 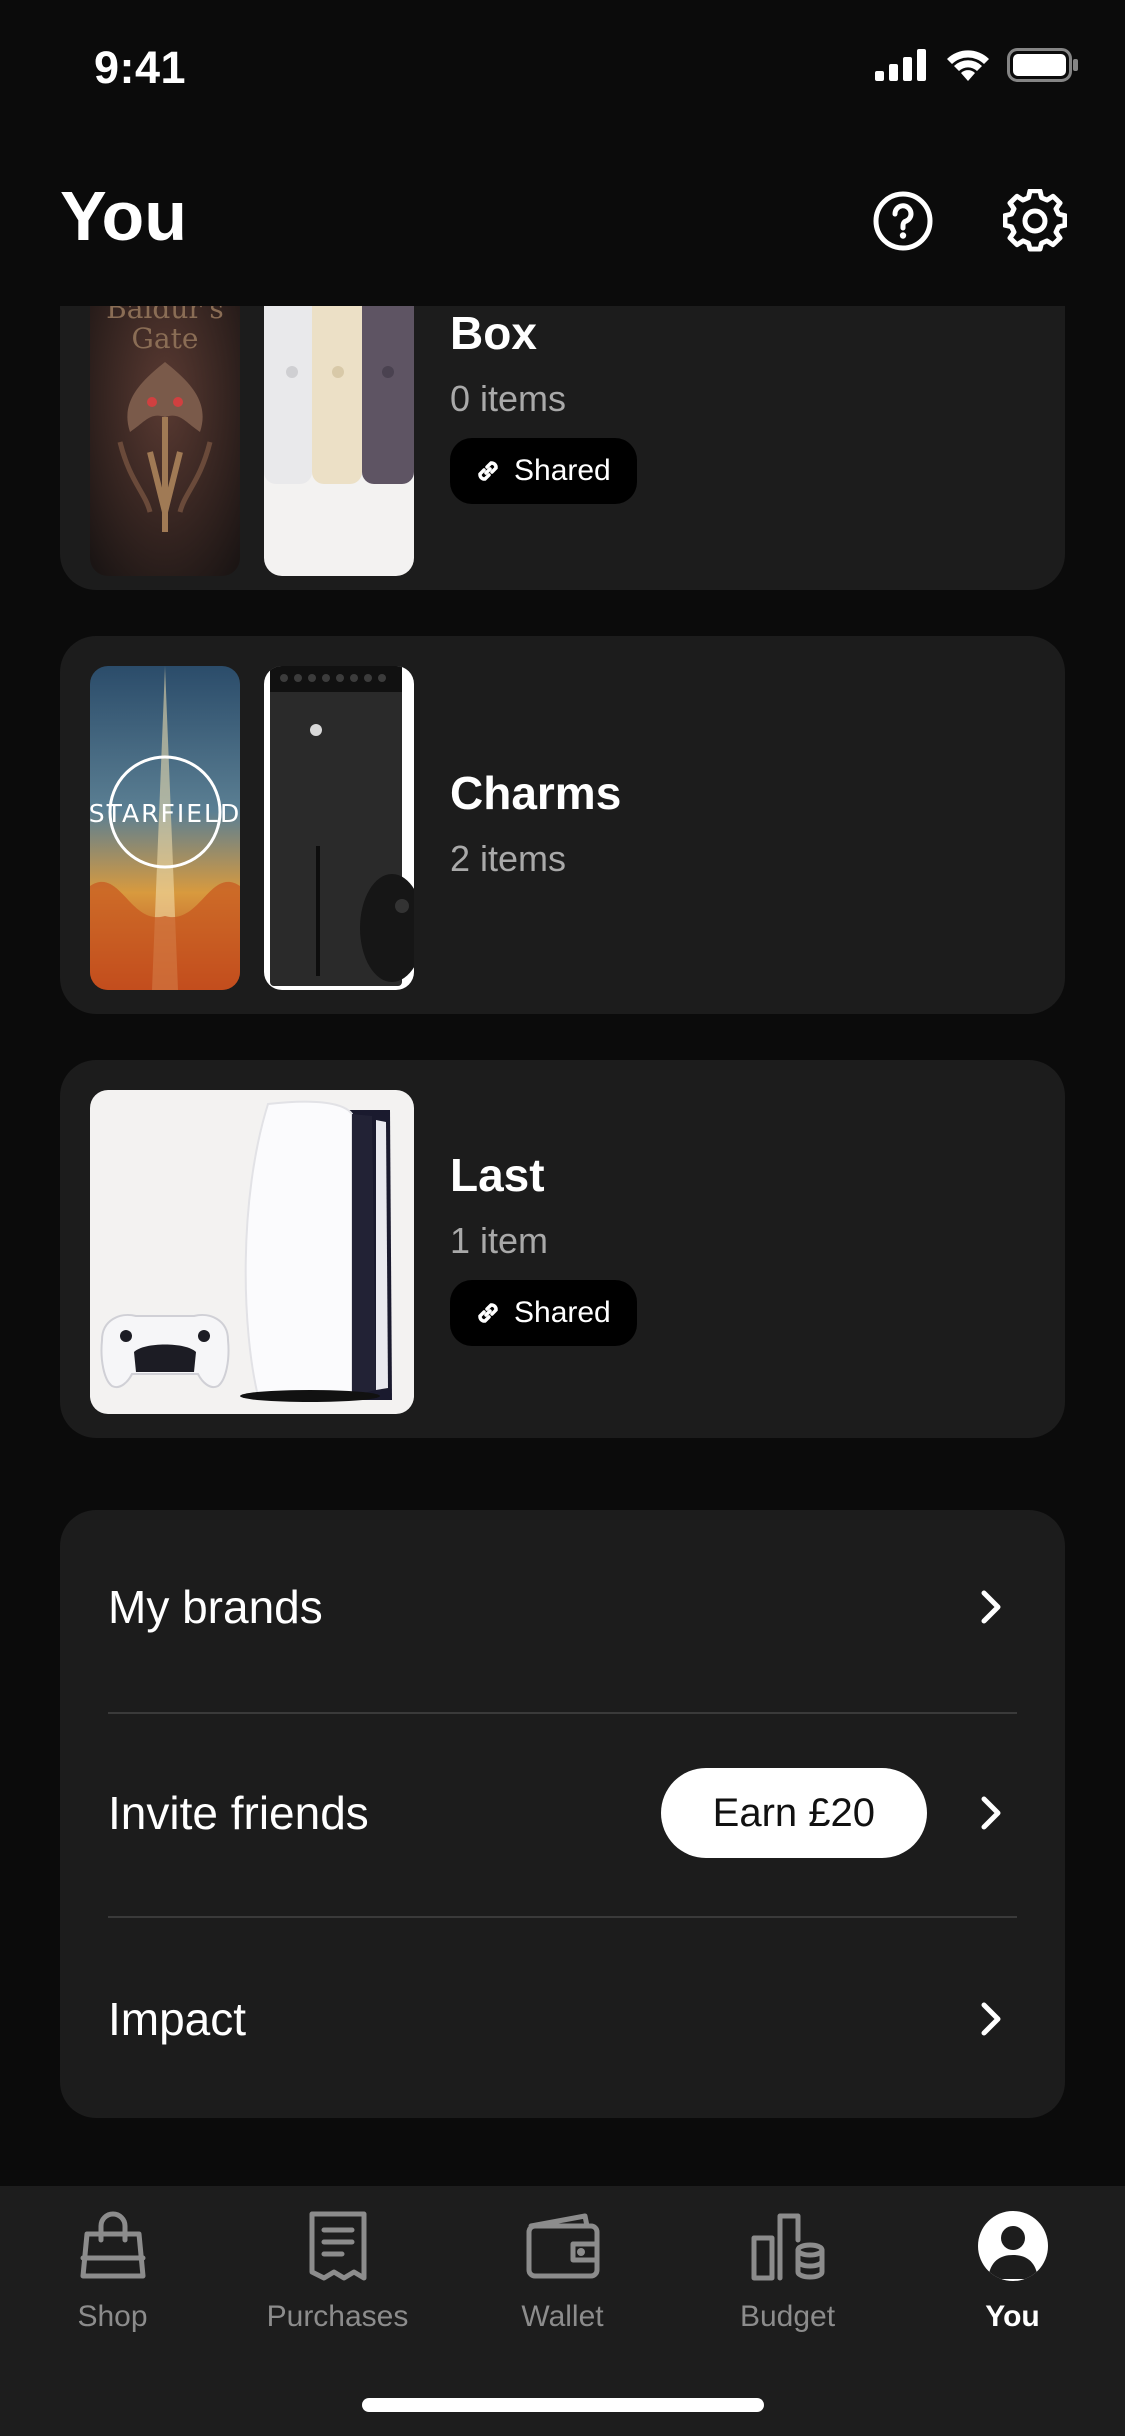 What do you see at coordinates (535, 823) in the screenshot?
I see `list-info: Charms 2 items` at bounding box center [535, 823].